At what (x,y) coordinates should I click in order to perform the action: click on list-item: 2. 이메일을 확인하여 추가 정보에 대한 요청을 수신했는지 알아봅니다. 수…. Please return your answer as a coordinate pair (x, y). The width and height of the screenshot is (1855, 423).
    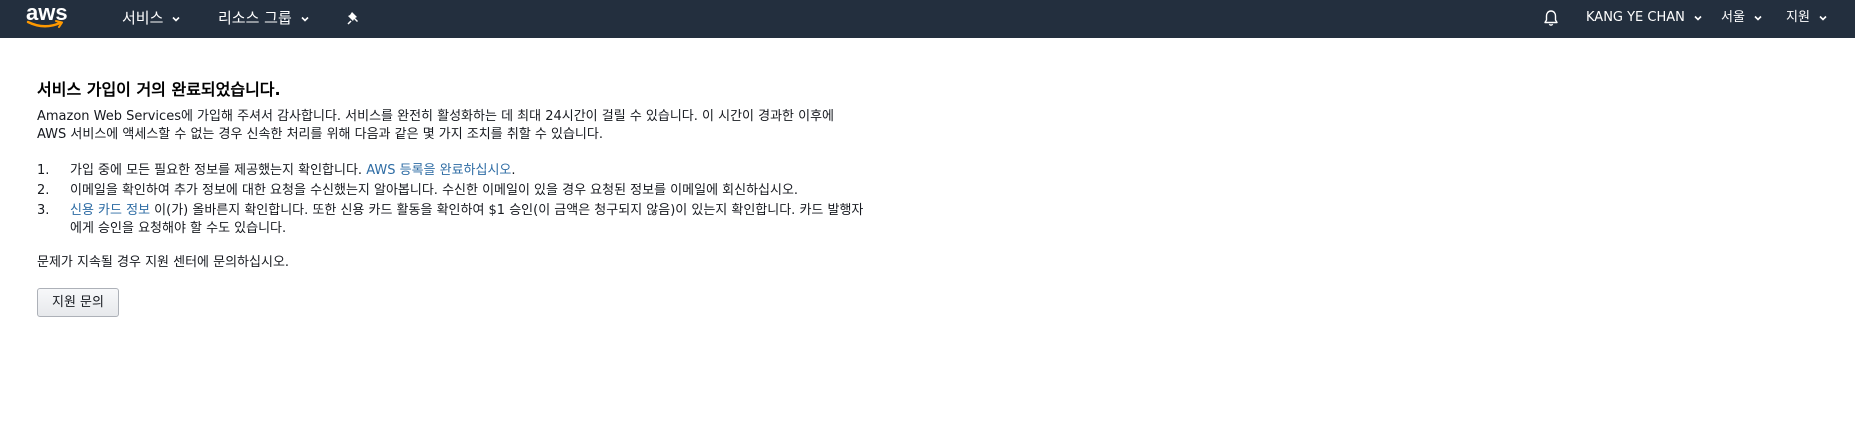
    Looking at the image, I should click on (453, 191).